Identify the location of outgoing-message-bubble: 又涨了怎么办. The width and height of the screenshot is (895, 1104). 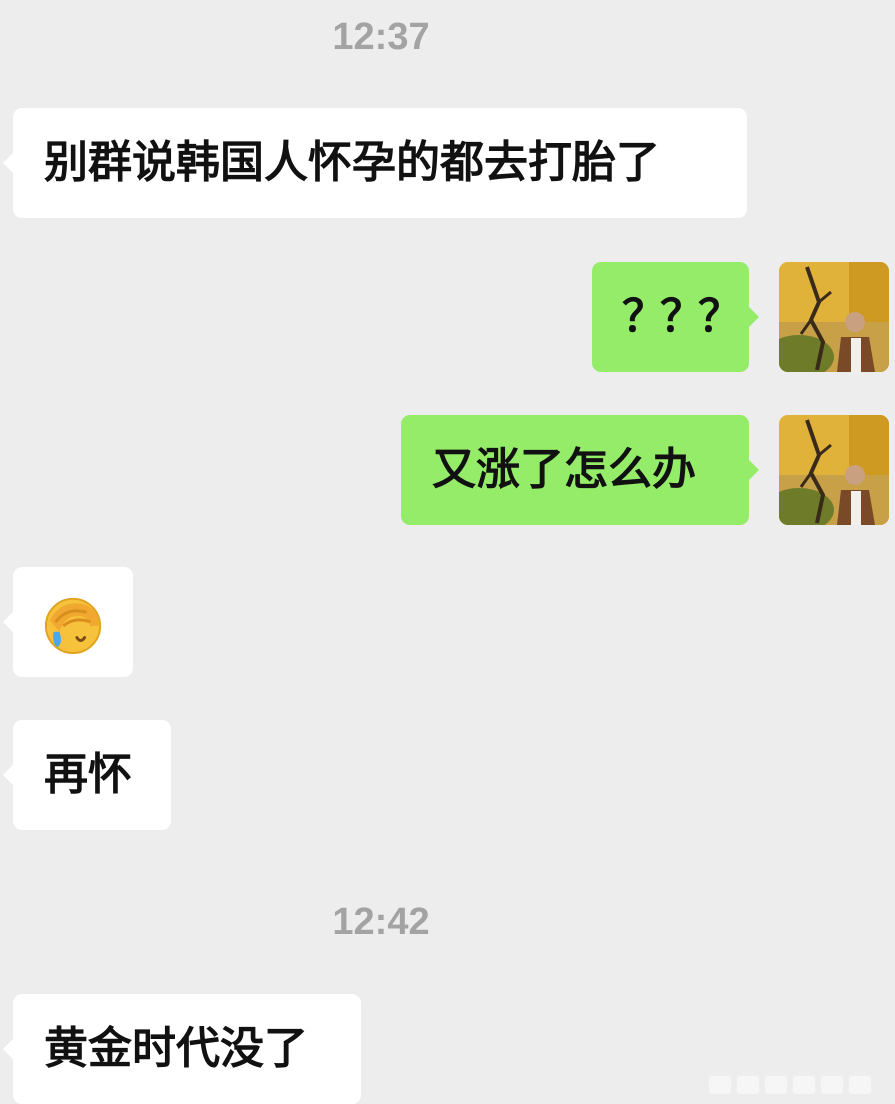
(580, 470).